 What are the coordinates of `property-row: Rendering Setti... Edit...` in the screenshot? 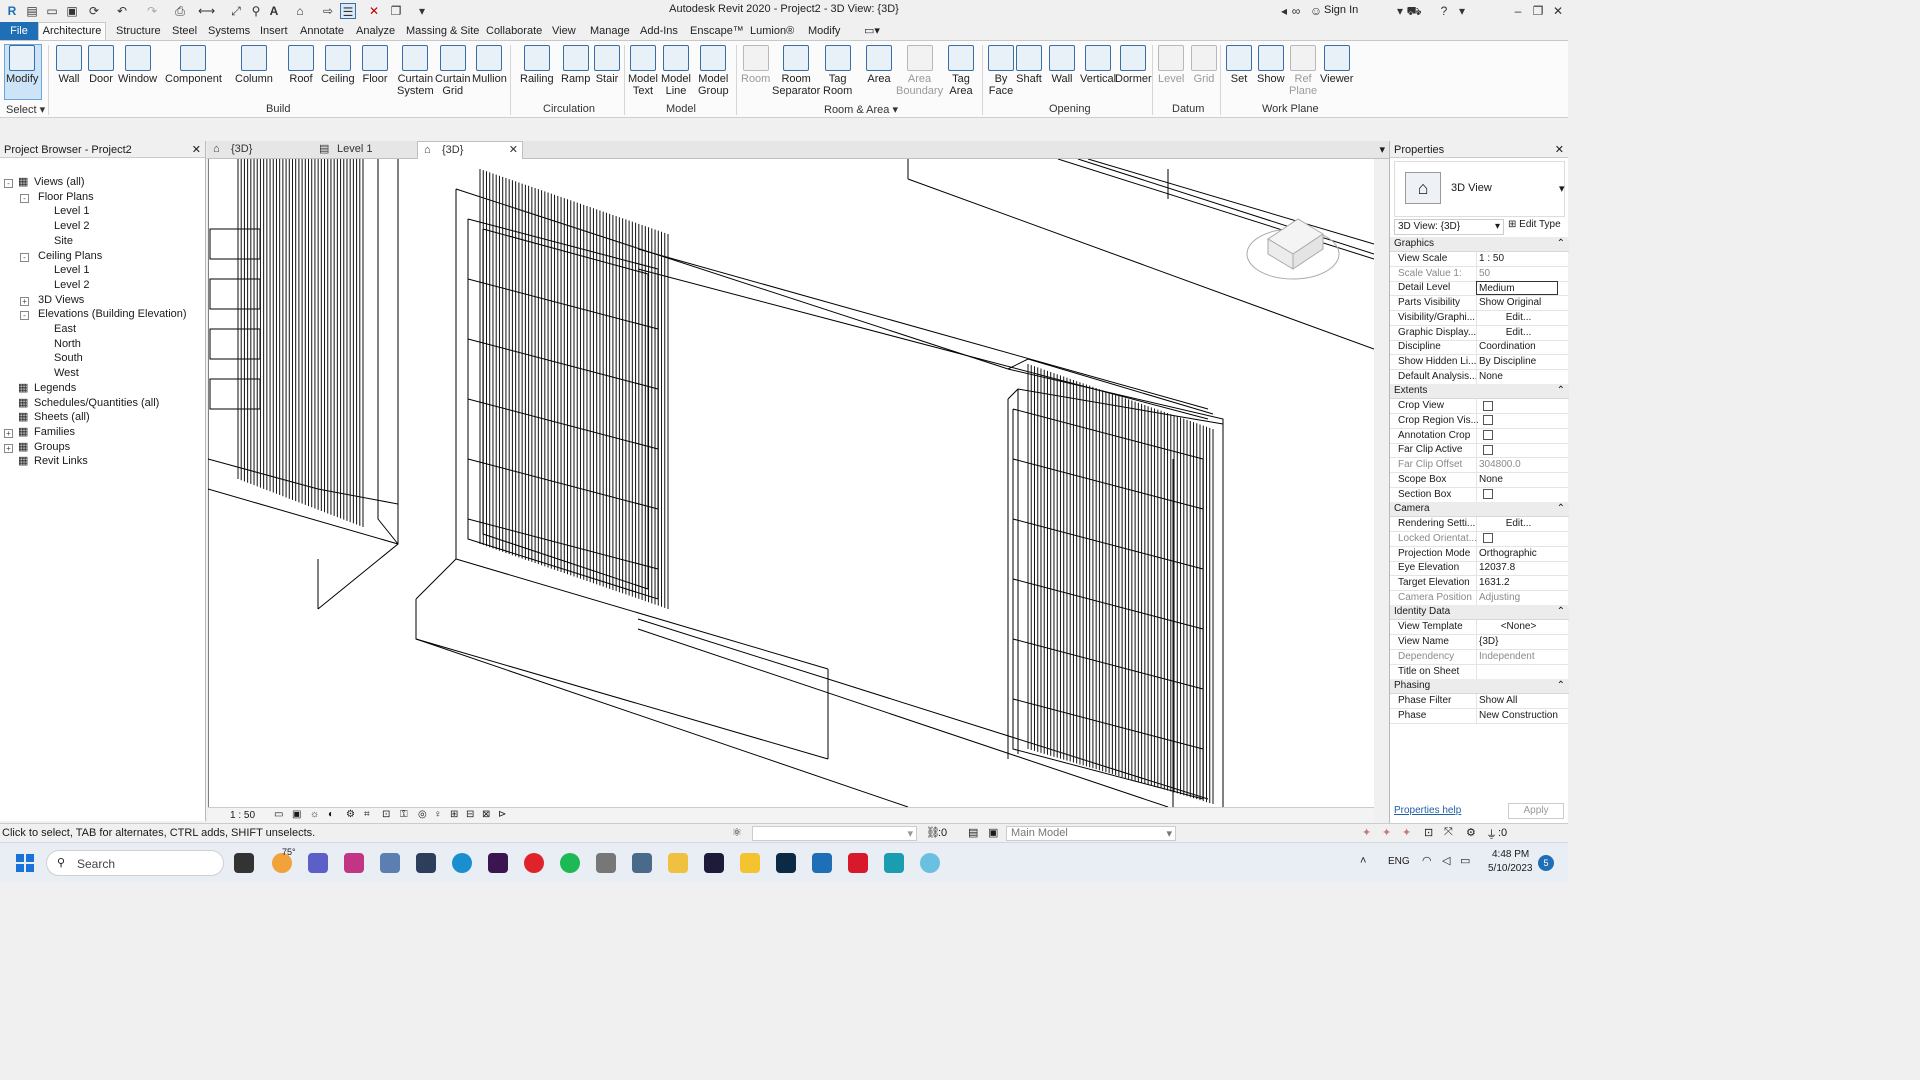 It's located at (1479, 525).